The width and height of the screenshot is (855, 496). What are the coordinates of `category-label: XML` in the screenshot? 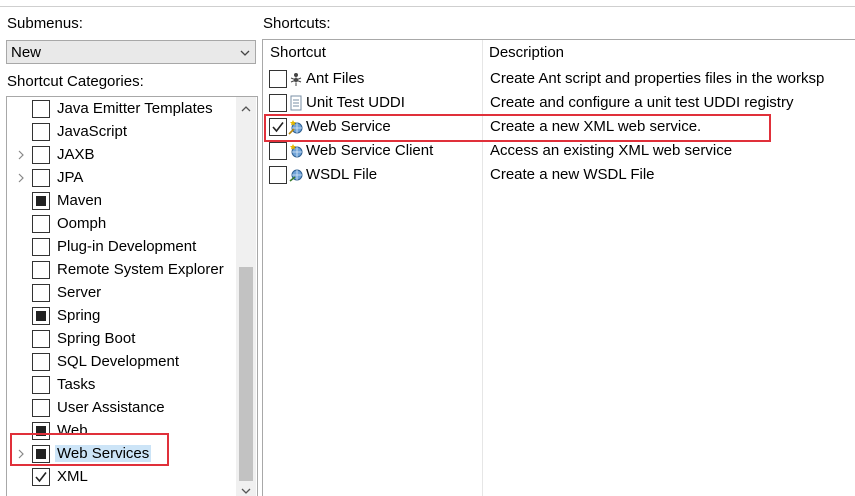 It's located at (72, 476).